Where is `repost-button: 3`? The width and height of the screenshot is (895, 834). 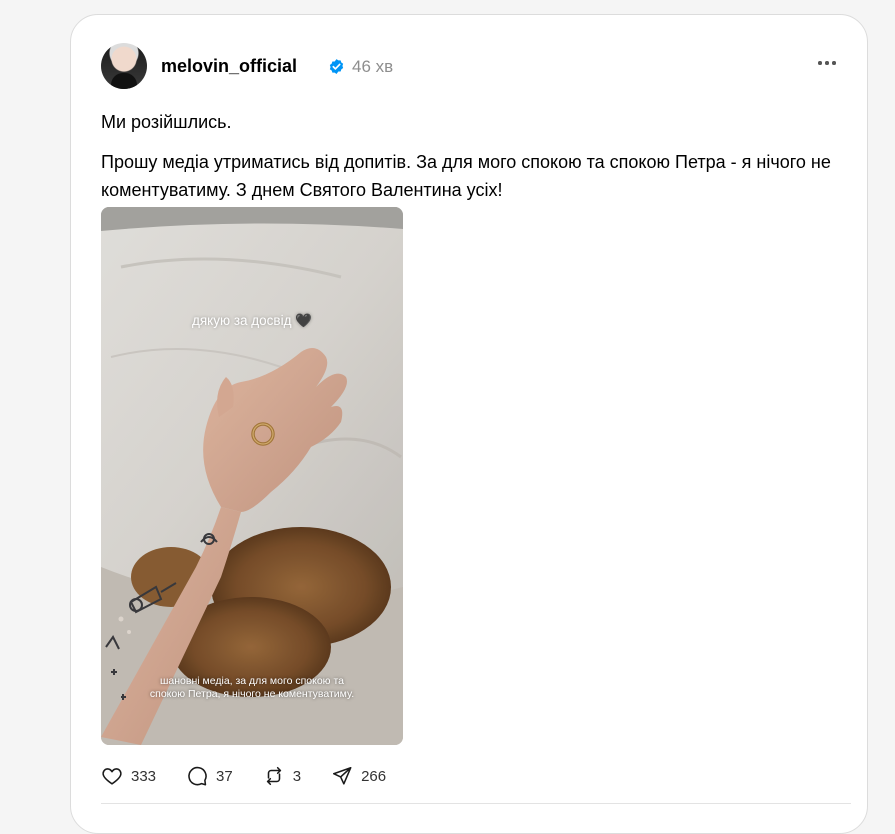 repost-button: 3 is located at coordinates (282, 776).